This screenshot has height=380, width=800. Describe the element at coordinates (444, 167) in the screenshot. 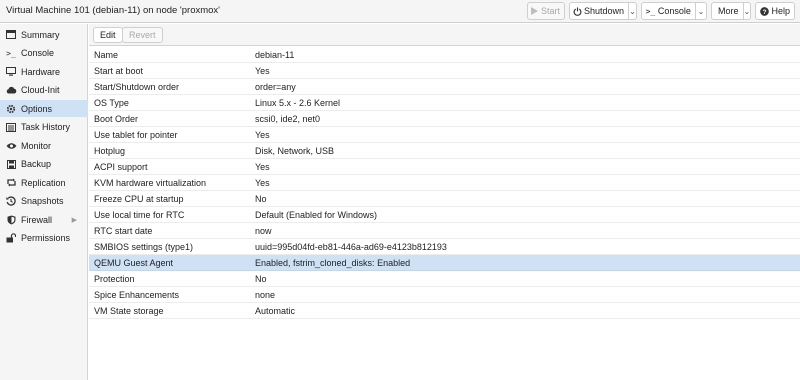

I see `option-row-acpi: ACPI support Yes` at that location.